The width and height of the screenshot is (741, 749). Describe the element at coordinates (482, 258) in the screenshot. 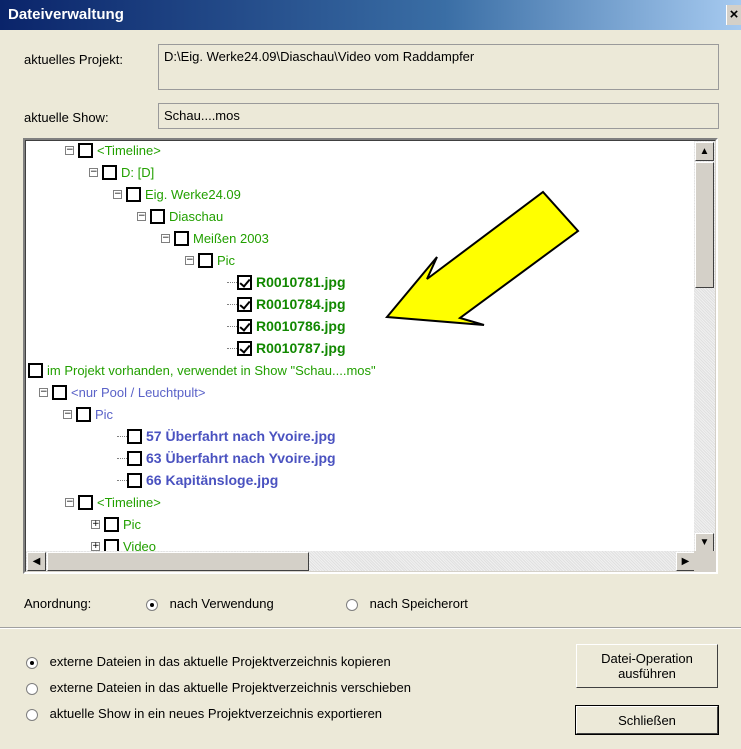

I see `yellow-arrow-icon` at that location.